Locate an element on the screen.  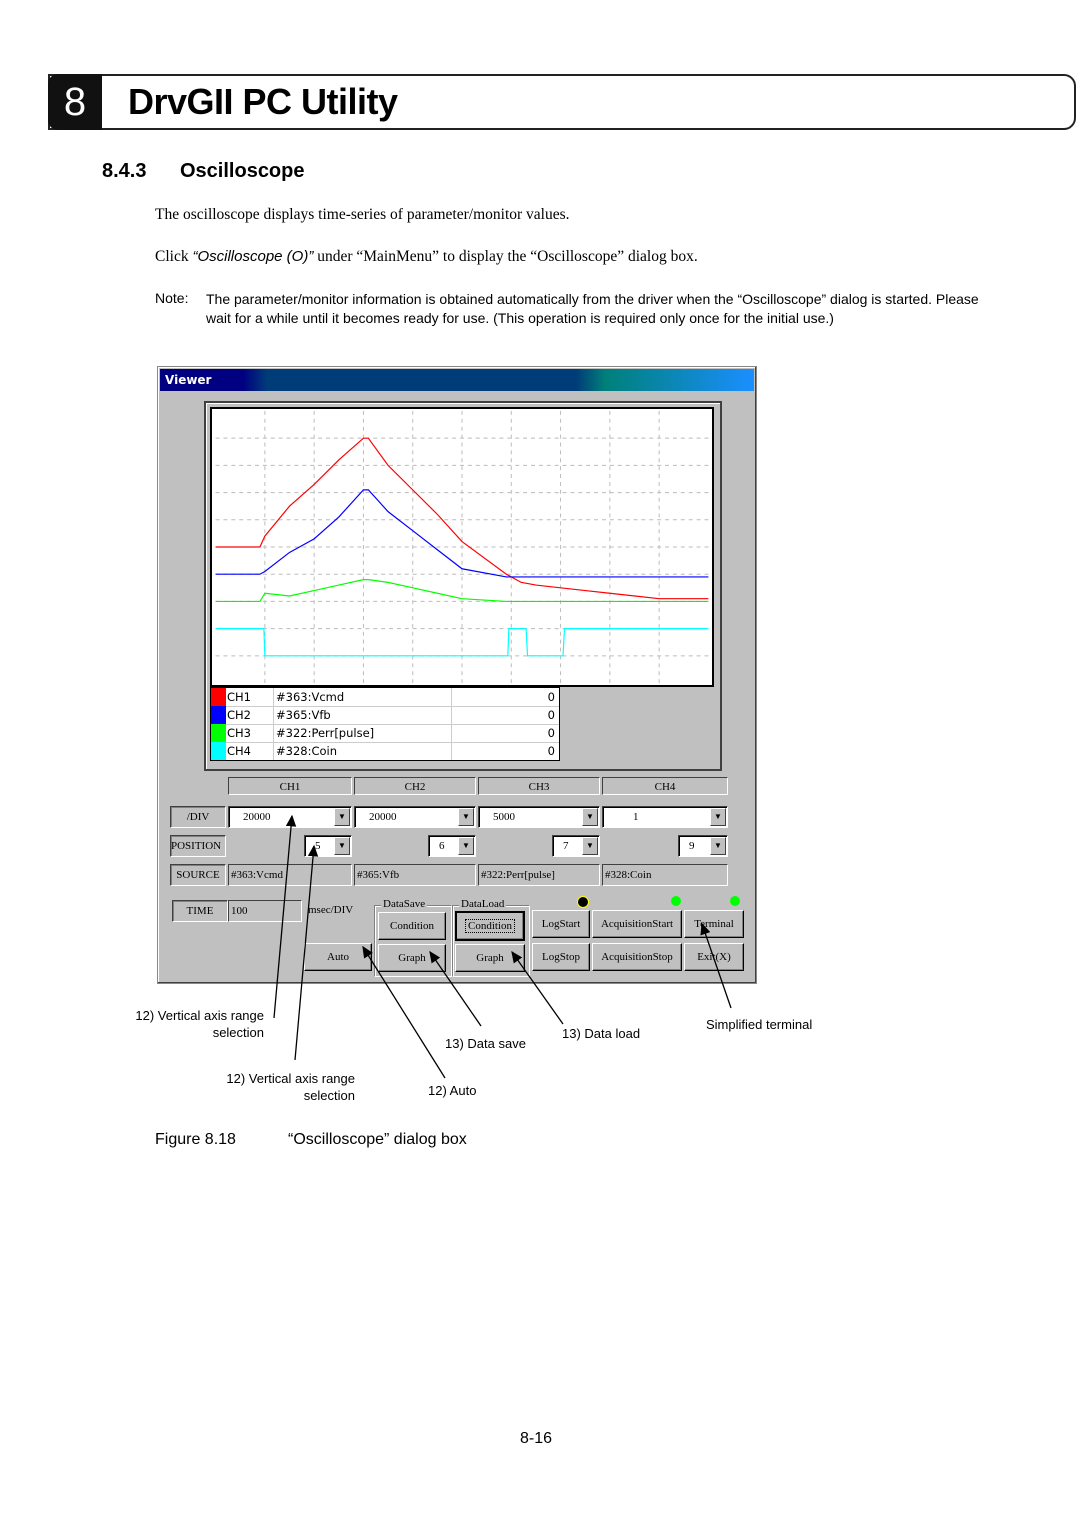
arrow-data-save is located at coordinates (455, 988).